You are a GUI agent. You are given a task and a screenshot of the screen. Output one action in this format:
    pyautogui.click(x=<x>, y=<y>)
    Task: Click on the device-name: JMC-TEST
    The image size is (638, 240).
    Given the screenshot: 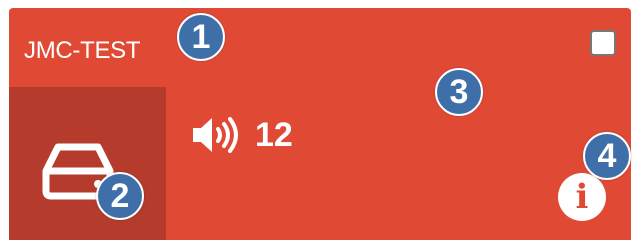 What is the action you would take?
    pyautogui.click(x=82, y=50)
    